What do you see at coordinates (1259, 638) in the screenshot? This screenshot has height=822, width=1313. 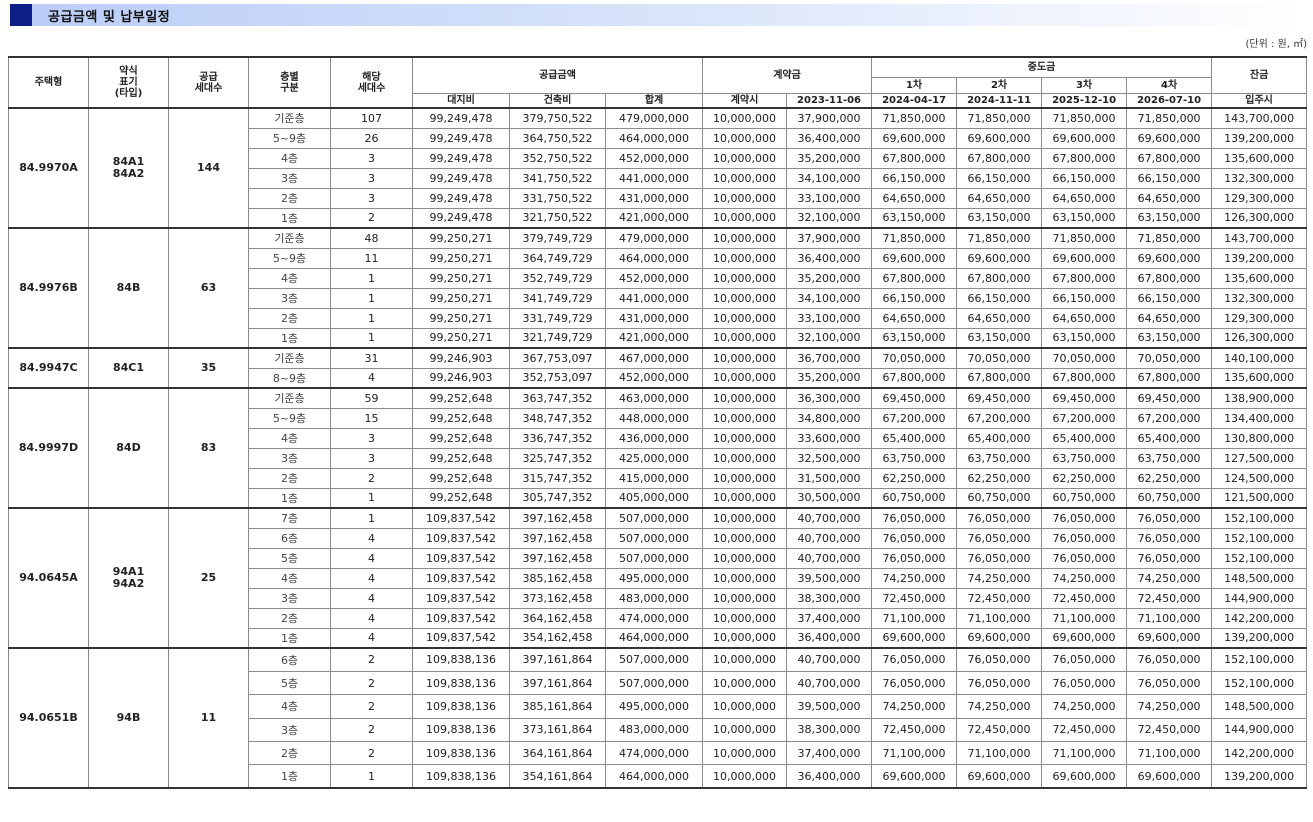 I see `balance-cell: 139,200,000` at bounding box center [1259, 638].